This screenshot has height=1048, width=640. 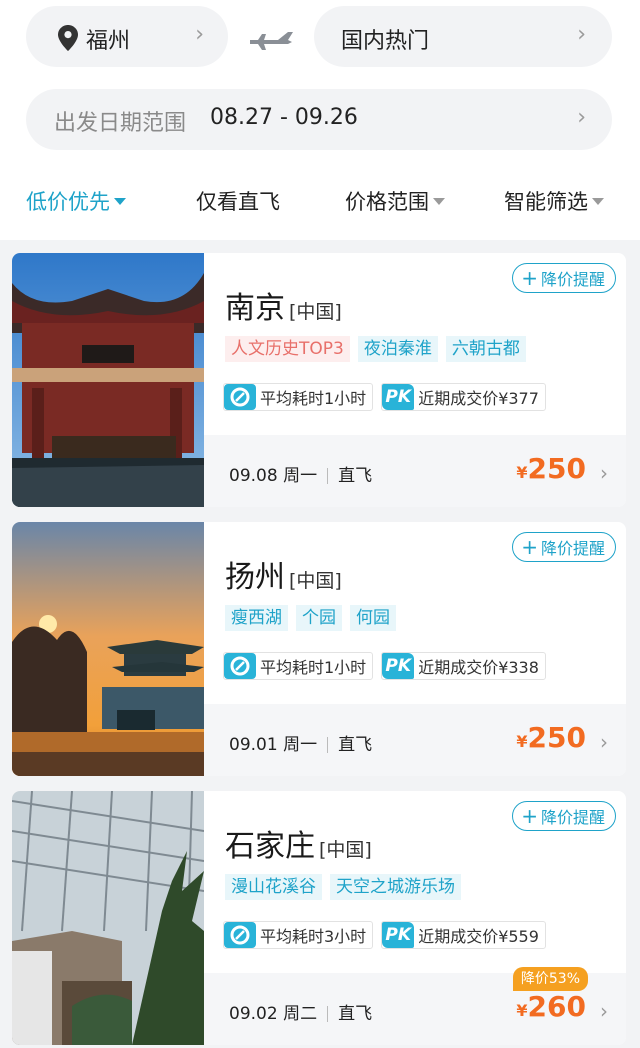 I want to click on recent-price-text: 近期成交价¥377, so click(x=478, y=398).